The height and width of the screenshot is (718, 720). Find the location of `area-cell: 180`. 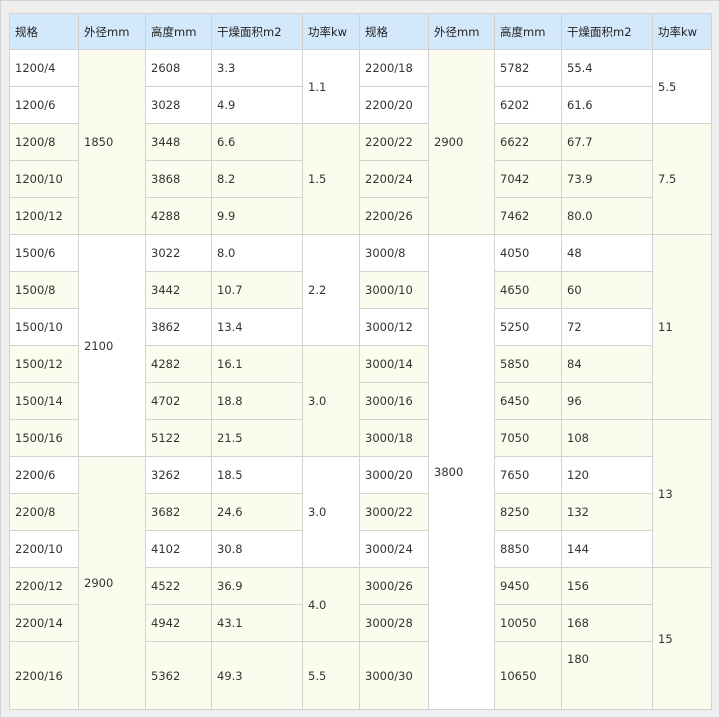

area-cell: 180 is located at coordinates (607, 675).